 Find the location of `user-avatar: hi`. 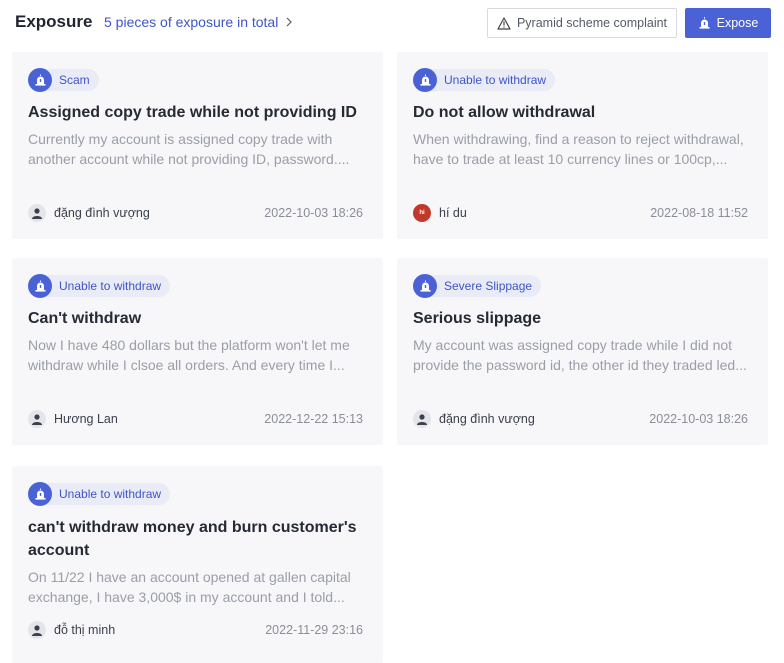

user-avatar: hi is located at coordinates (422, 213).